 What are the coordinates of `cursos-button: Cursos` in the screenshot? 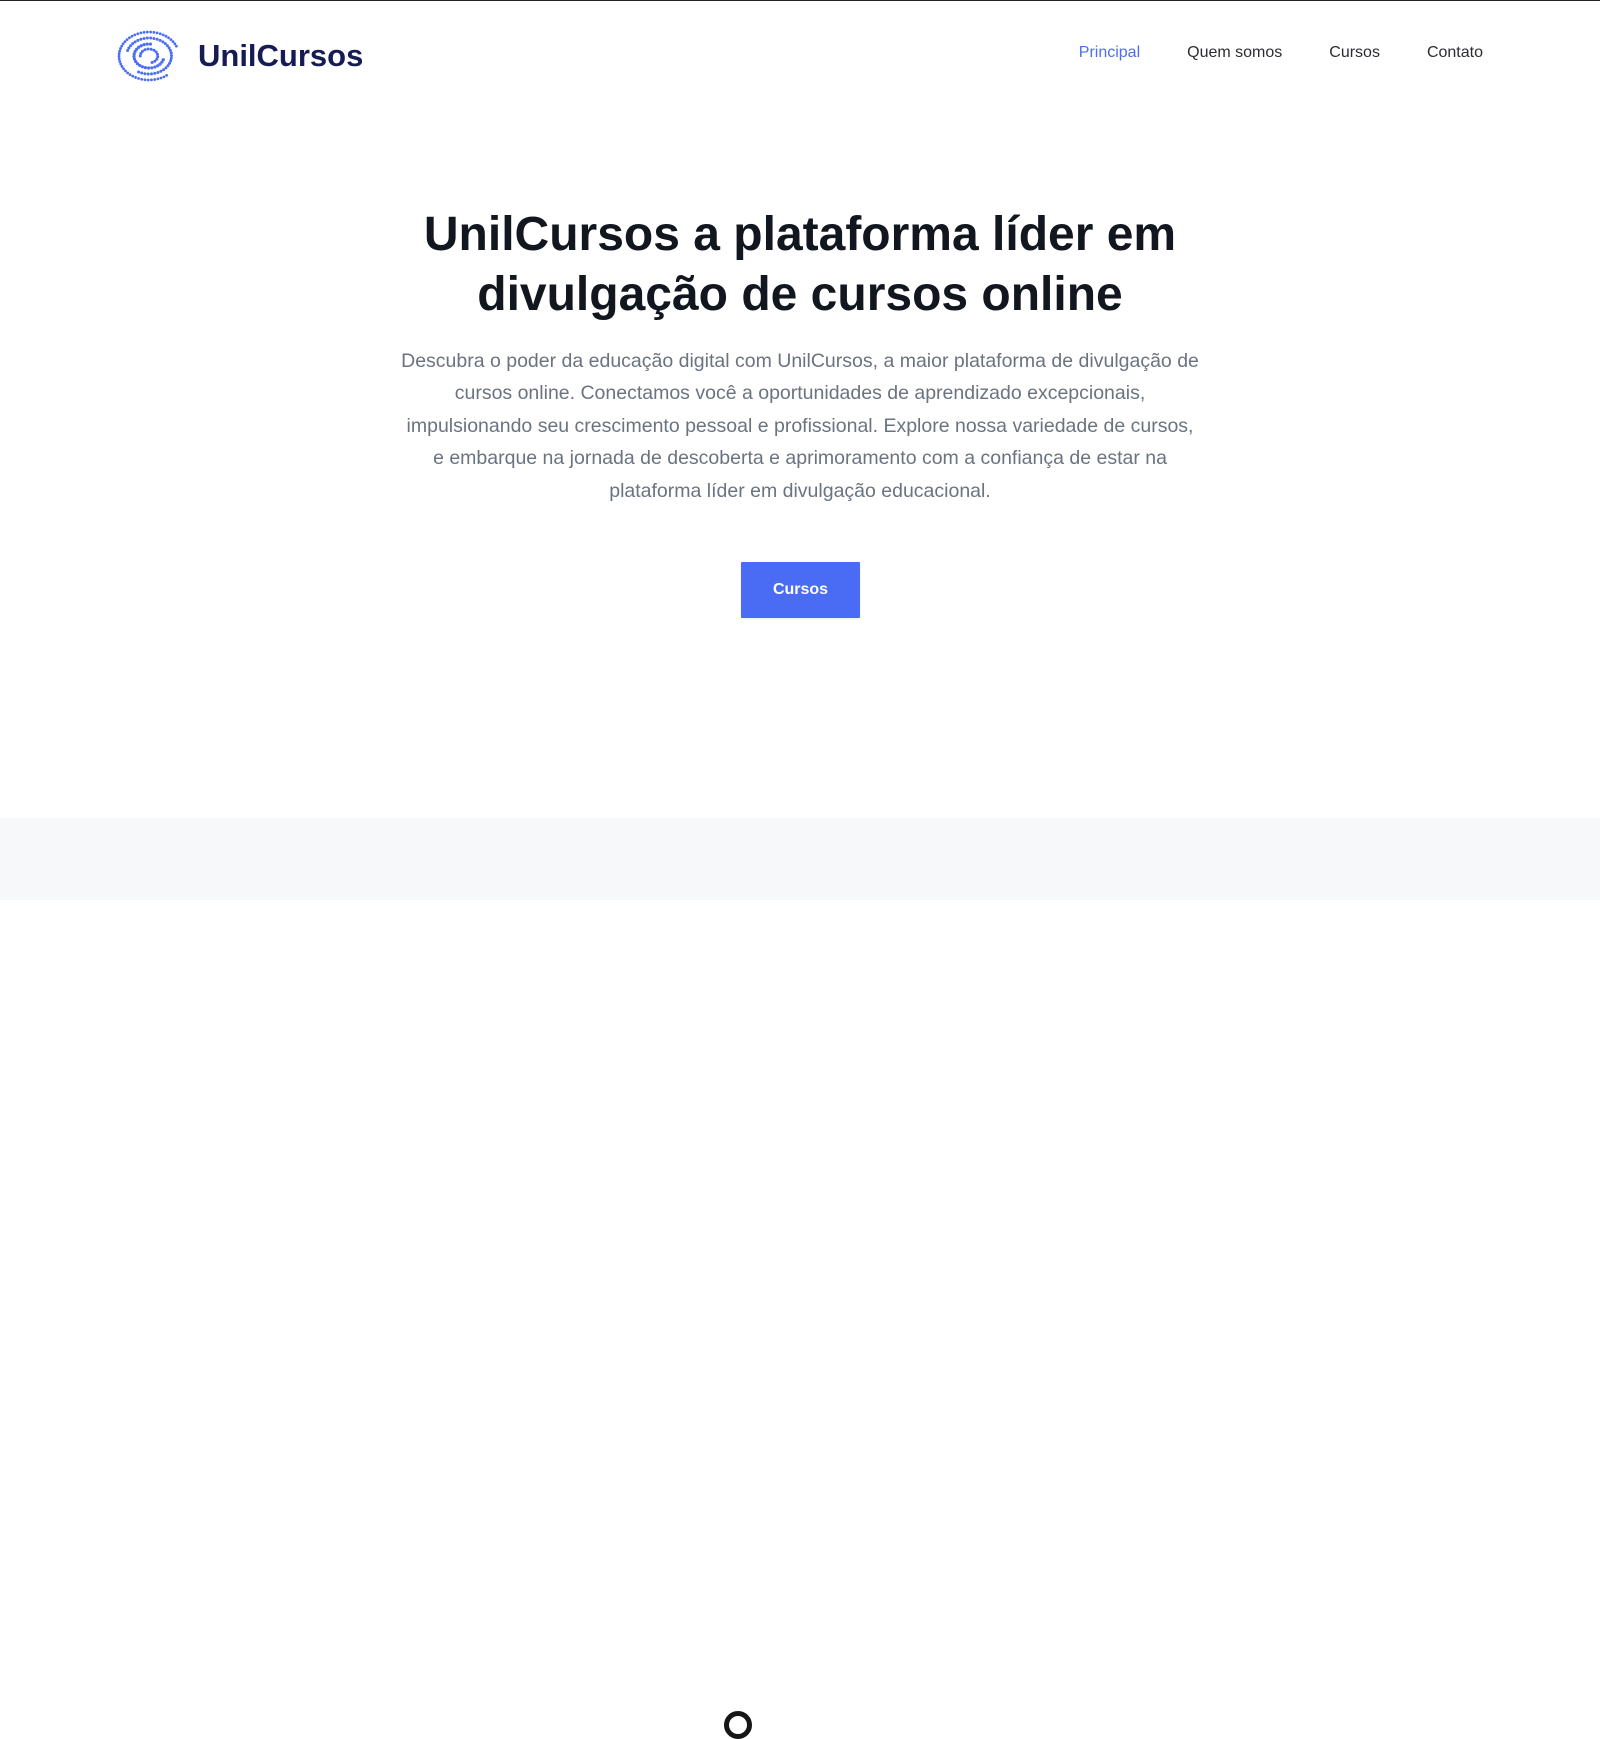 It's located at (800, 590).